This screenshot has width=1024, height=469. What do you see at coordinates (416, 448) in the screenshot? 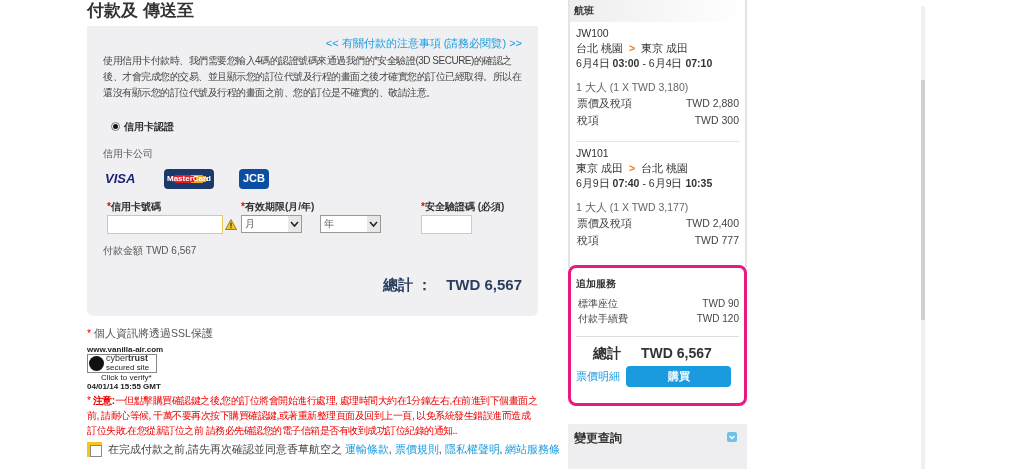
I see `terms-link: 票價規則` at bounding box center [416, 448].